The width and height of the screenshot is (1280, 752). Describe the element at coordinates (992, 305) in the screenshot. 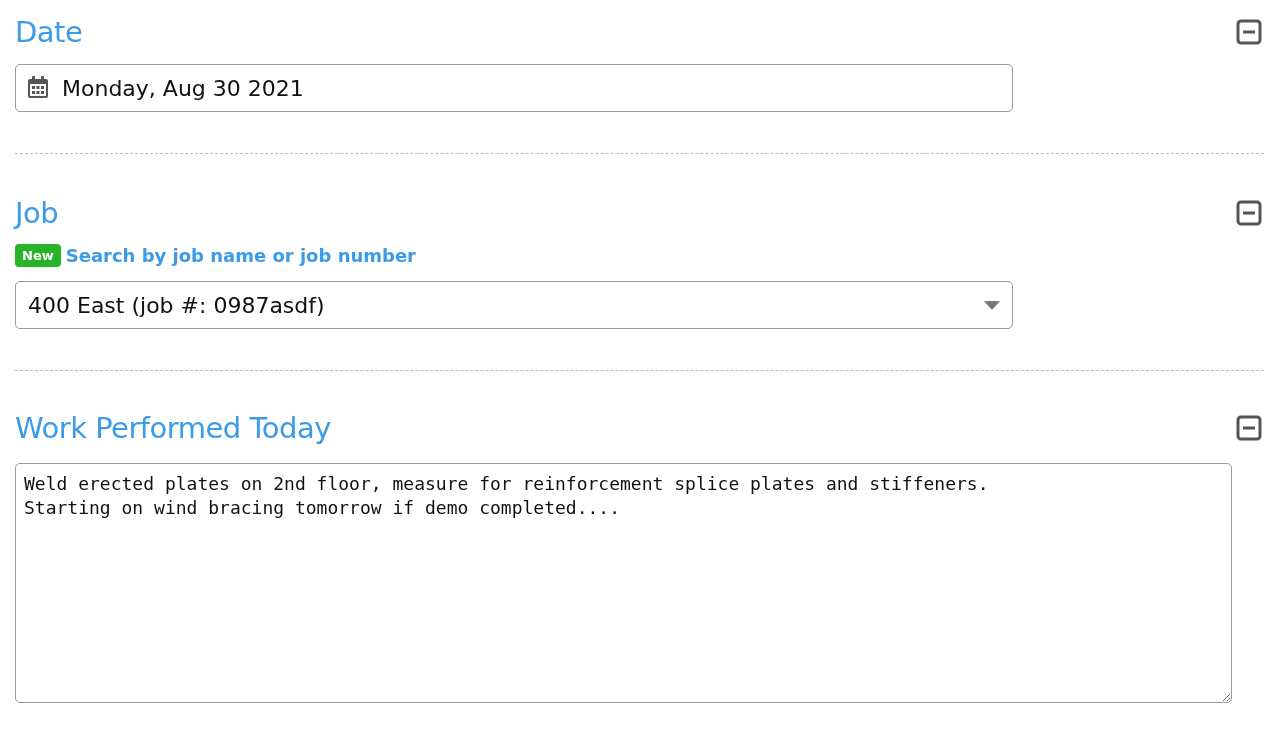

I see `caret-icon` at that location.